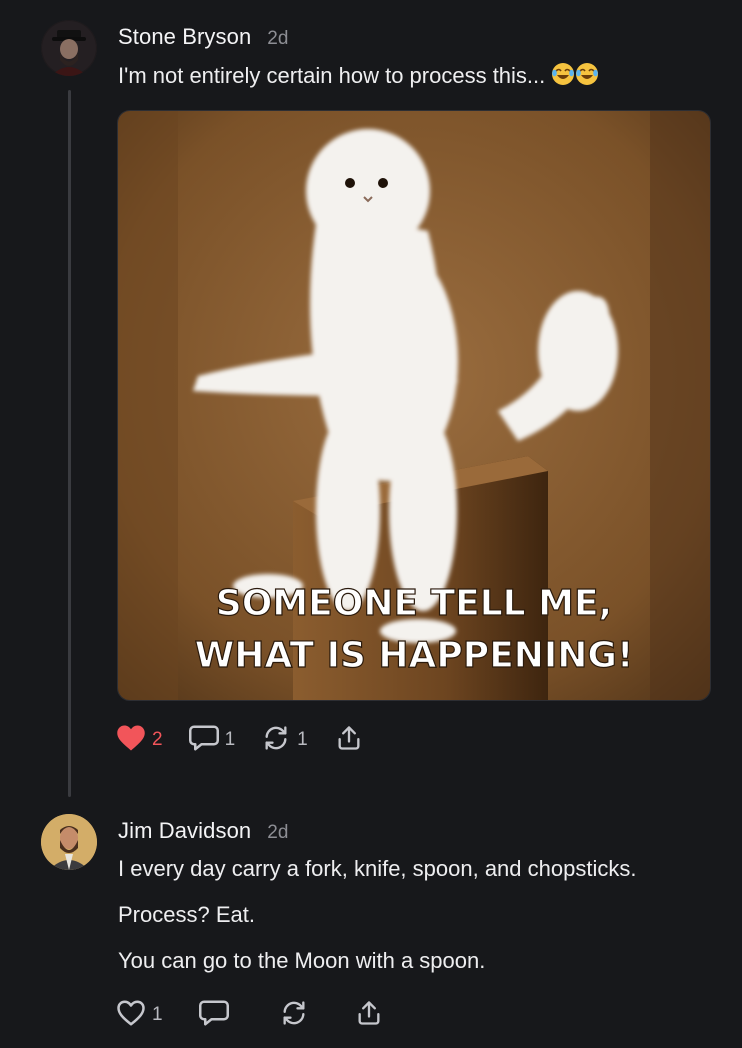  What do you see at coordinates (230, 739) in the screenshot?
I see `reply-count: 1` at bounding box center [230, 739].